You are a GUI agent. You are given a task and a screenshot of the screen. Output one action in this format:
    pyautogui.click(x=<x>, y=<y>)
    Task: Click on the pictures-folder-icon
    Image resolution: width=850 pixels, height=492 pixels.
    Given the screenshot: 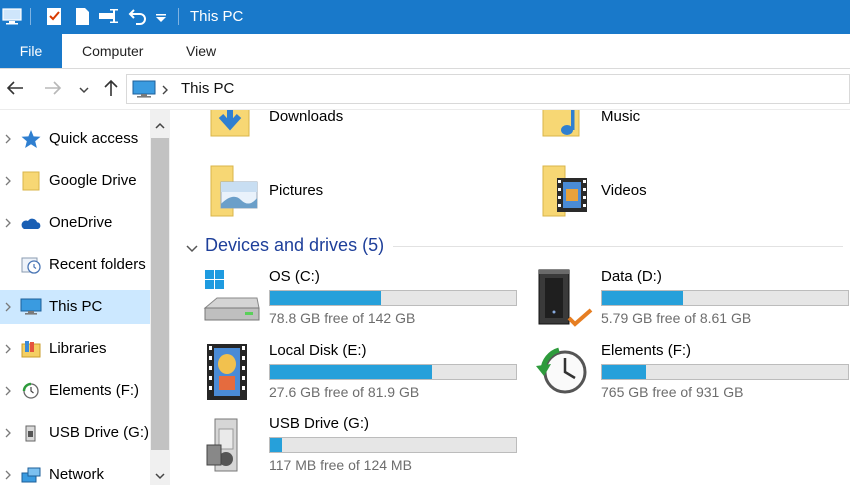 What is the action you would take?
    pyautogui.click(x=233, y=193)
    